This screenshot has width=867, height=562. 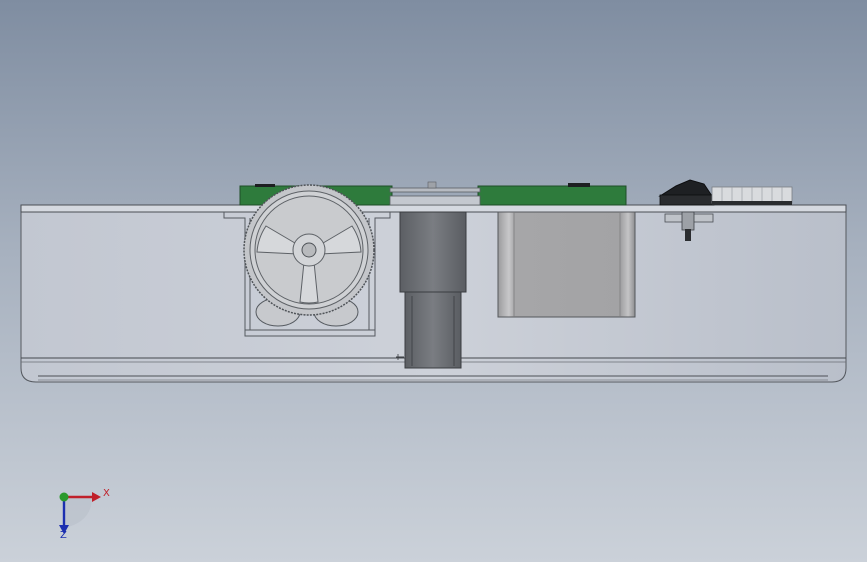 I want to click on triad-shadow, so click(x=78, y=512).